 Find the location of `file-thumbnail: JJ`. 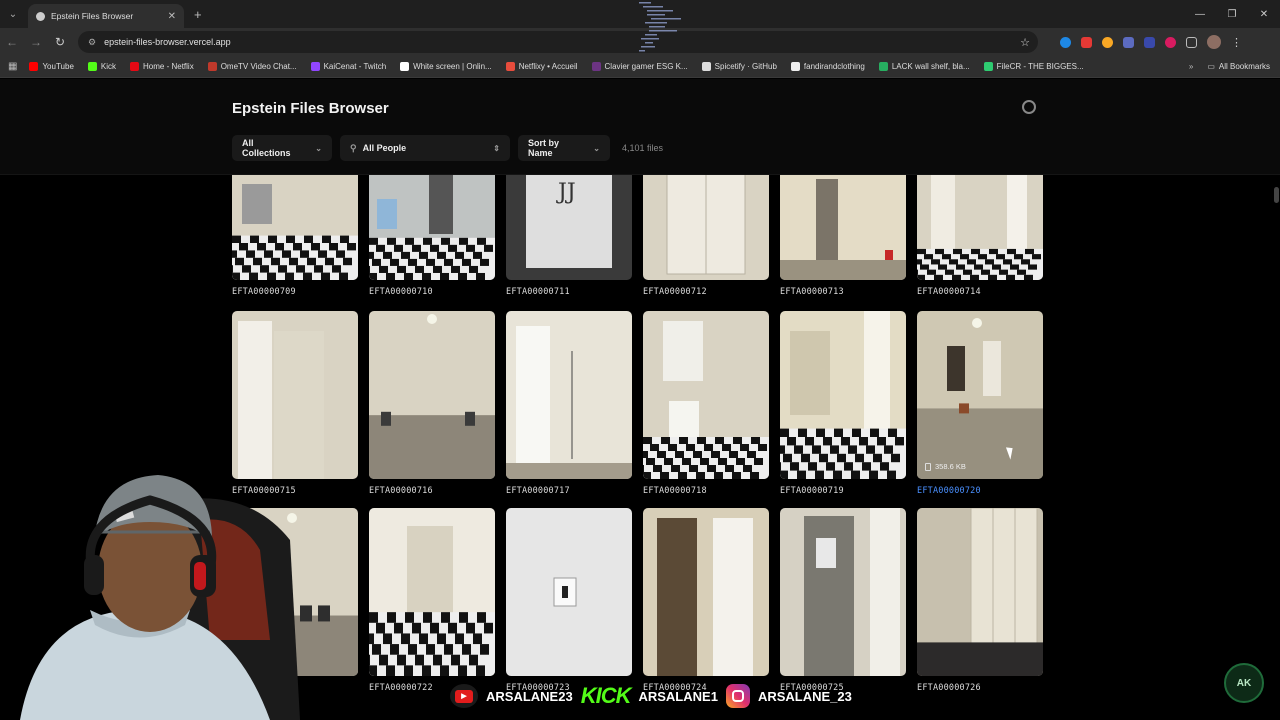

file-thumbnail: JJ is located at coordinates (569, 224).